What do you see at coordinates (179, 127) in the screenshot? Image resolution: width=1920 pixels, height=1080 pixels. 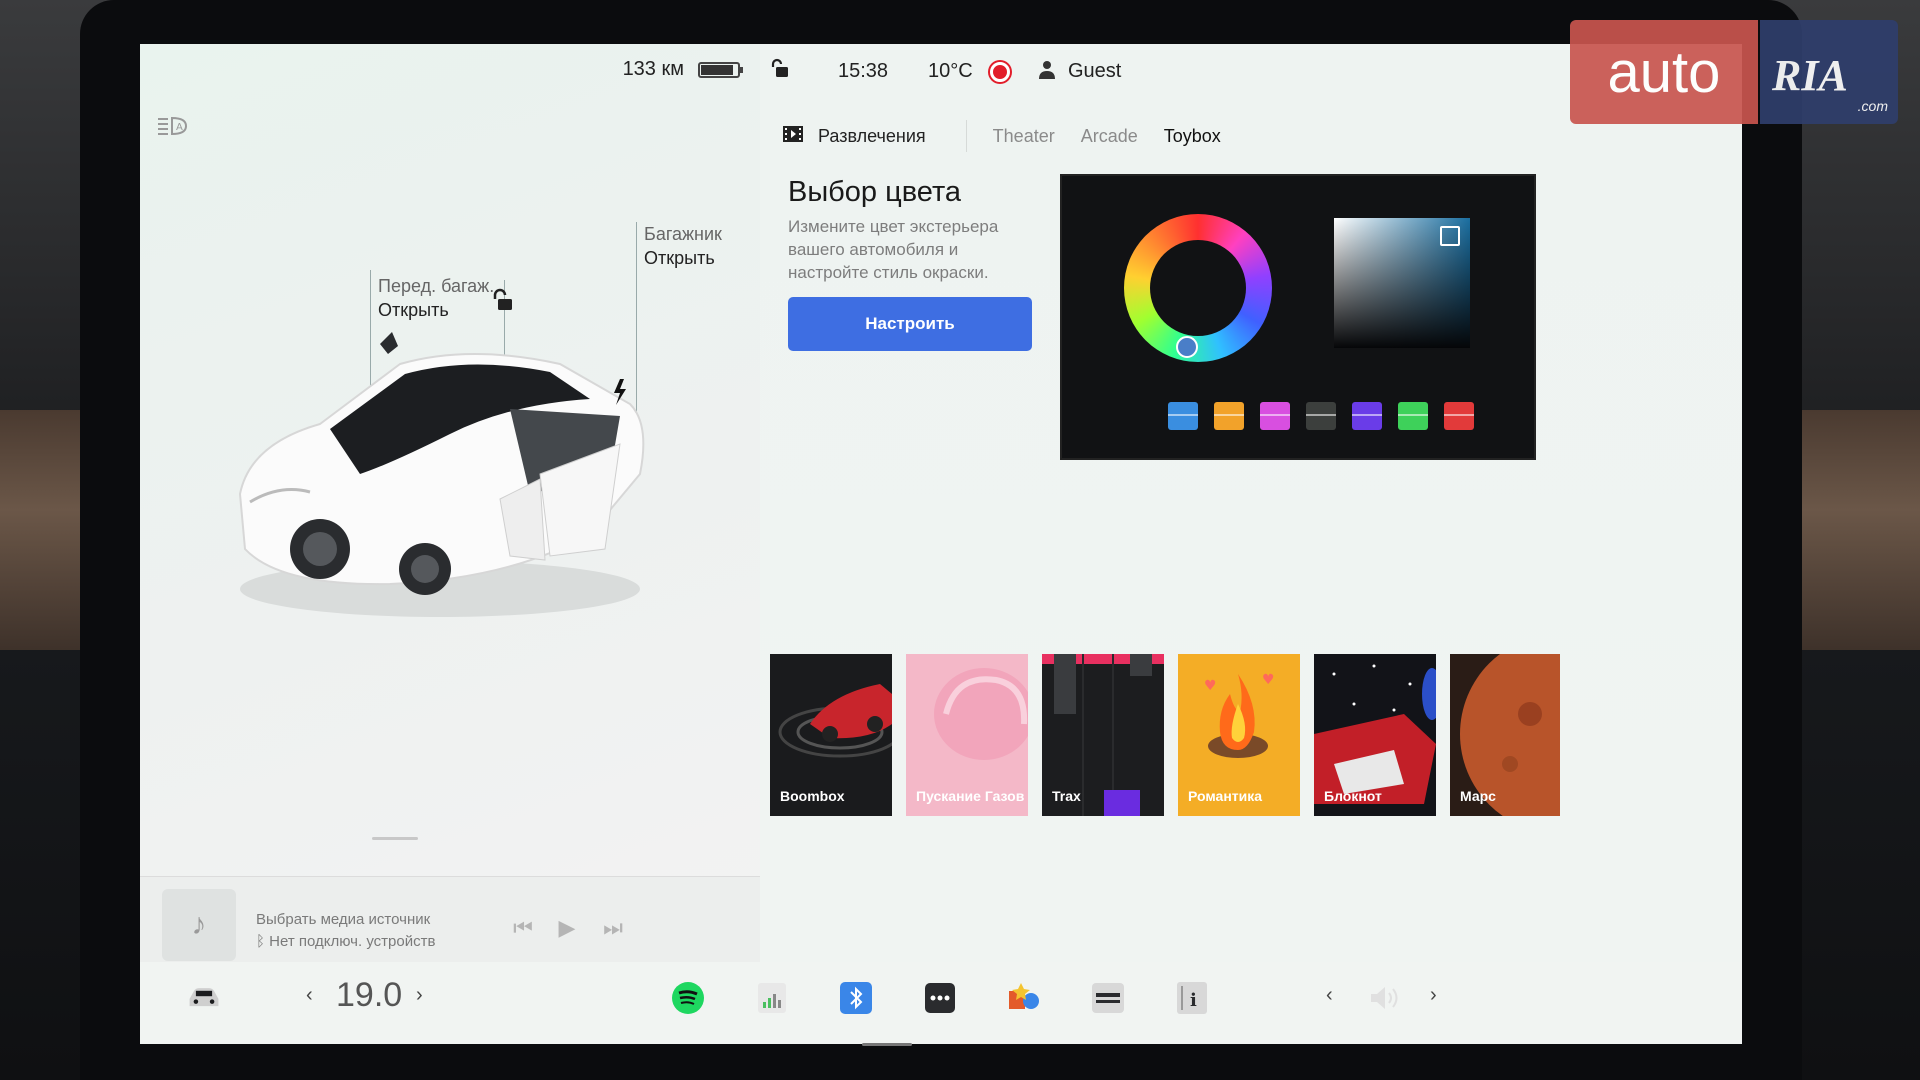 I see `svg-text: A` at bounding box center [179, 127].